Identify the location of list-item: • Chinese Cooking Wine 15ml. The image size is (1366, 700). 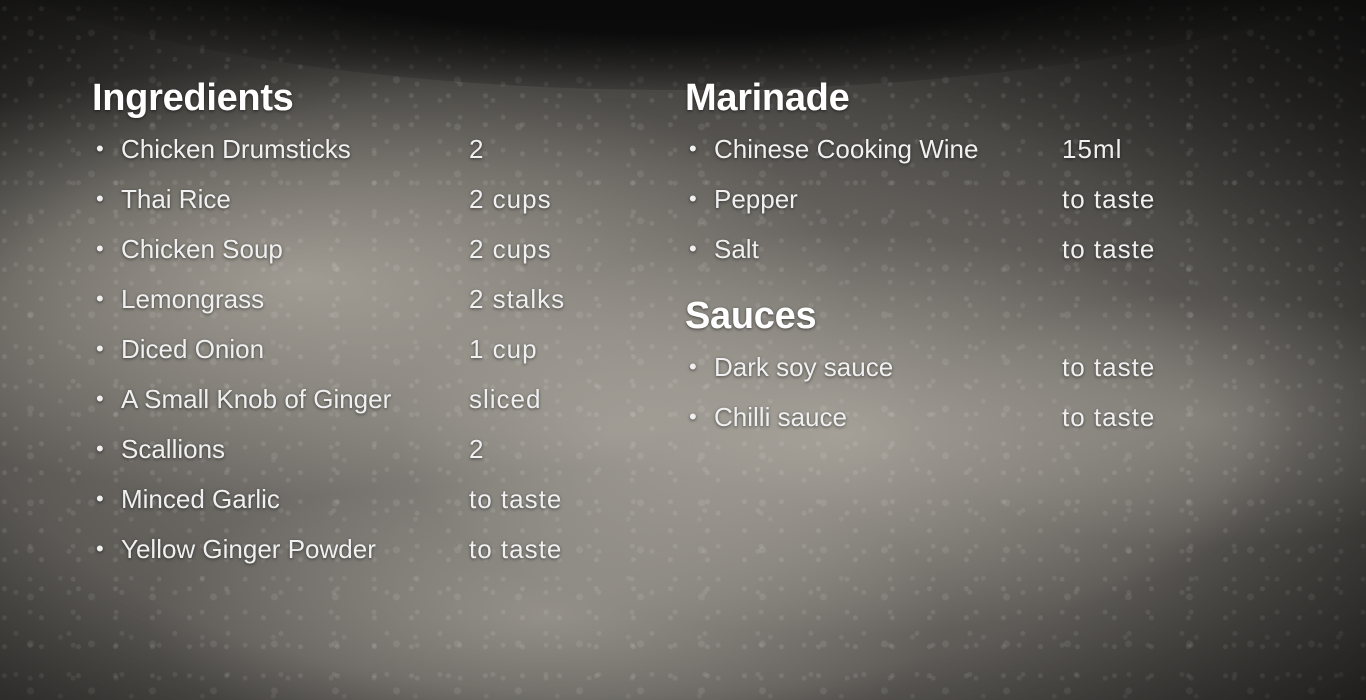
(903, 149).